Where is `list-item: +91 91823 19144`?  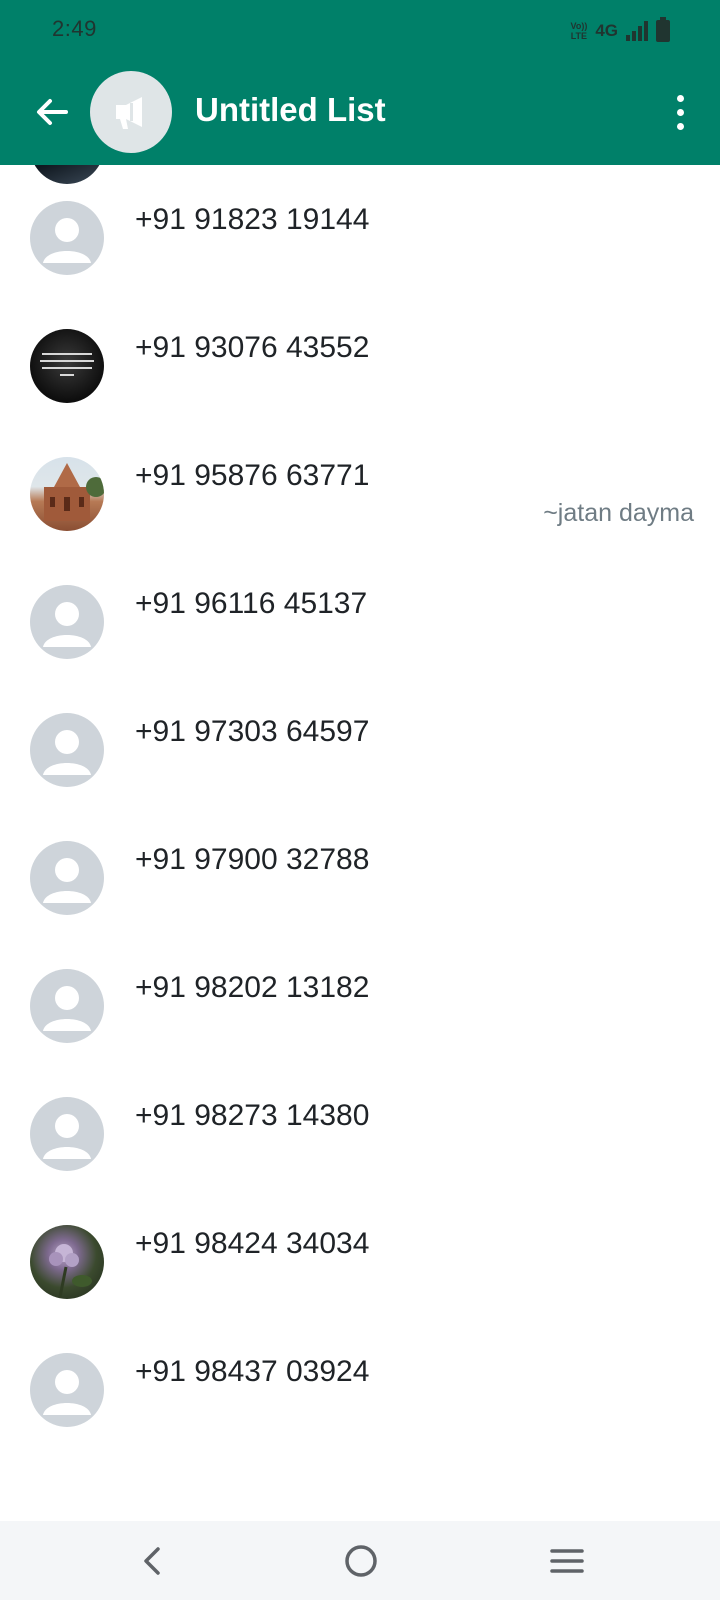
list-item: +91 91823 19144 is located at coordinates (360, 229).